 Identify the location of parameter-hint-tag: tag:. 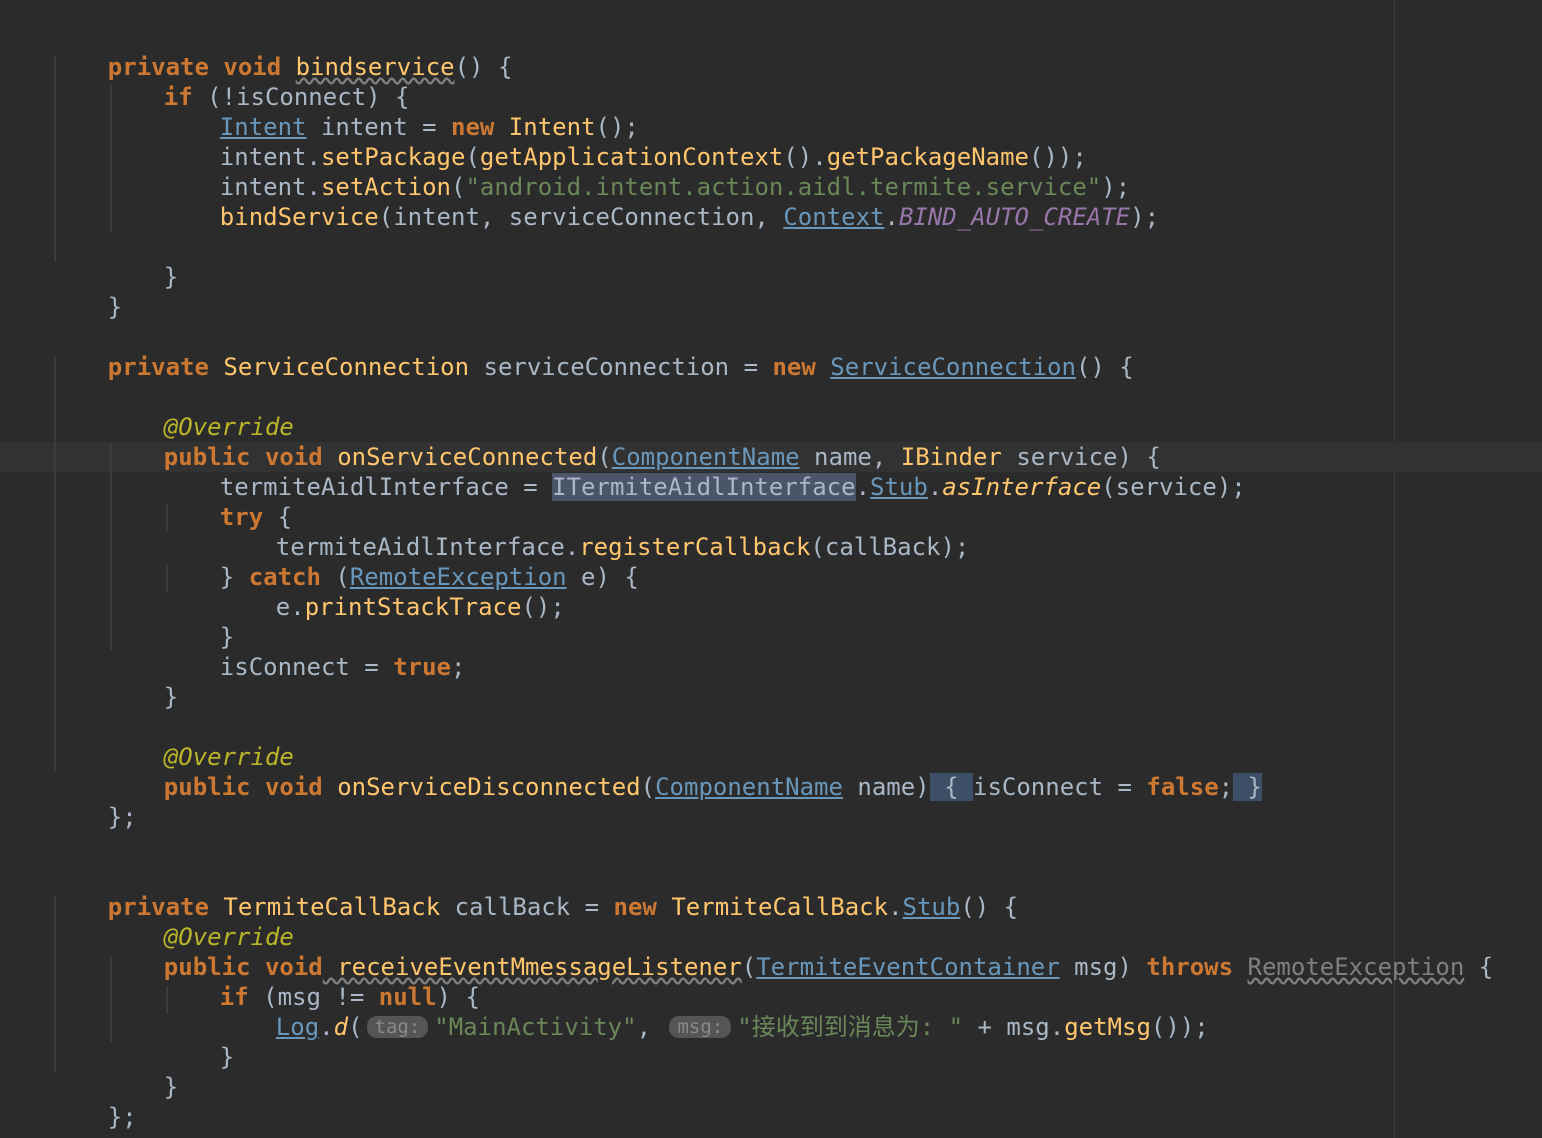
(397, 1027).